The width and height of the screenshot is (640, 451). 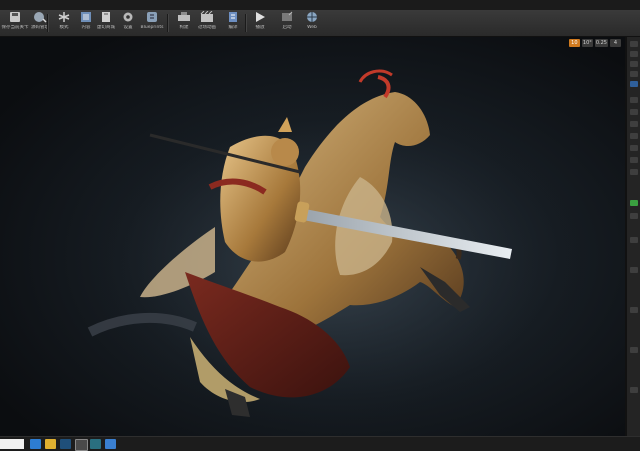 I want to click on steam-icon, so click(x=65, y=444).